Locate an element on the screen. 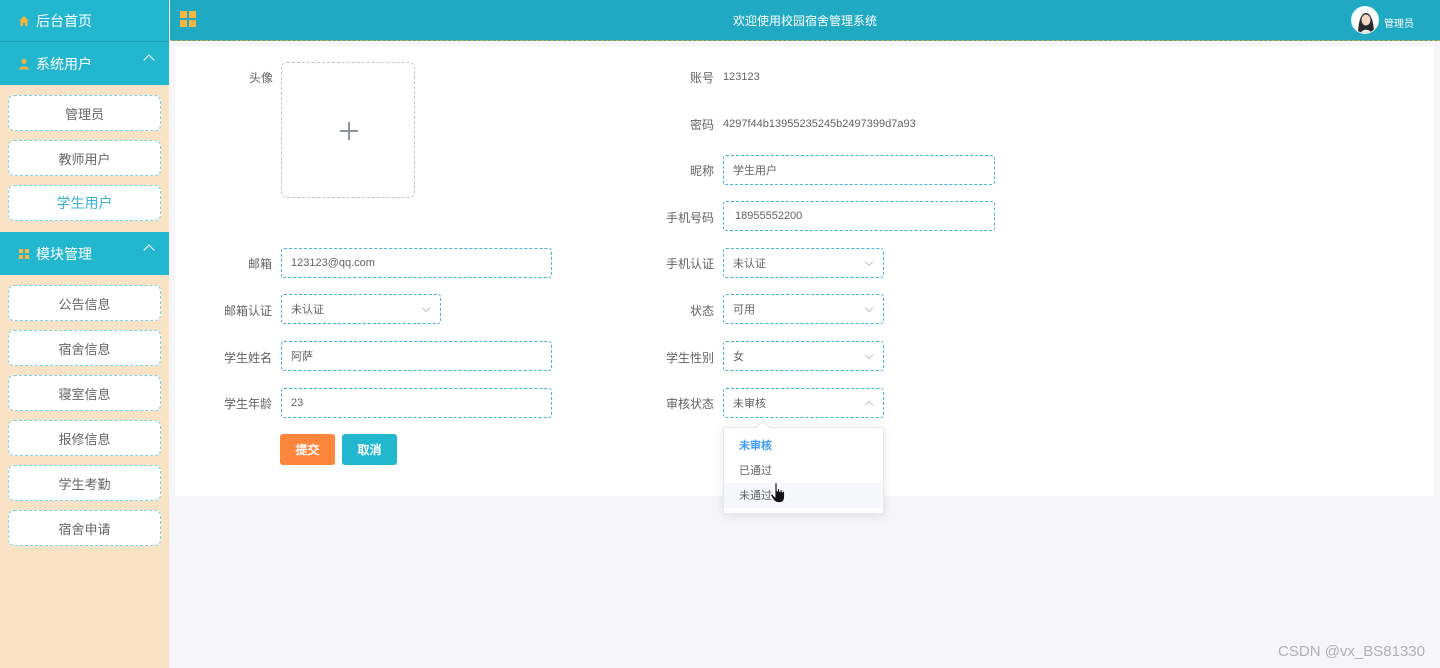  phone-input: 18955552200 is located at coordinates (859, 216).